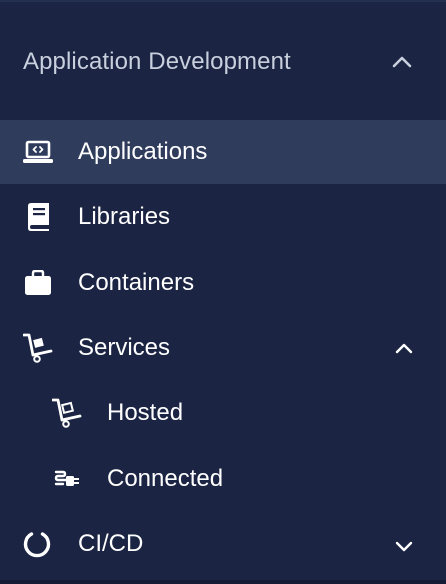 The width and height of the screenshot is (446, 584). What do you see at coordinates (223, 413) in the screenshot?
I see `nav-item-hosted: Hosted` at bounding box center [223, 413].